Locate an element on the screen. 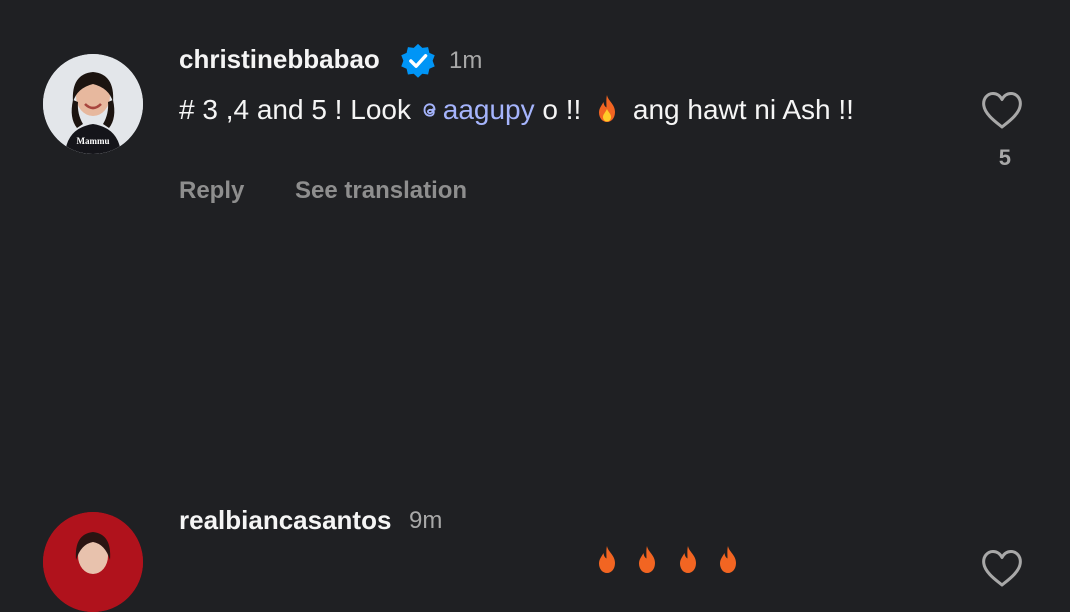 The height and width of the screenshot is (612, 1070). avatar-image is located at coordinates (93, 562).